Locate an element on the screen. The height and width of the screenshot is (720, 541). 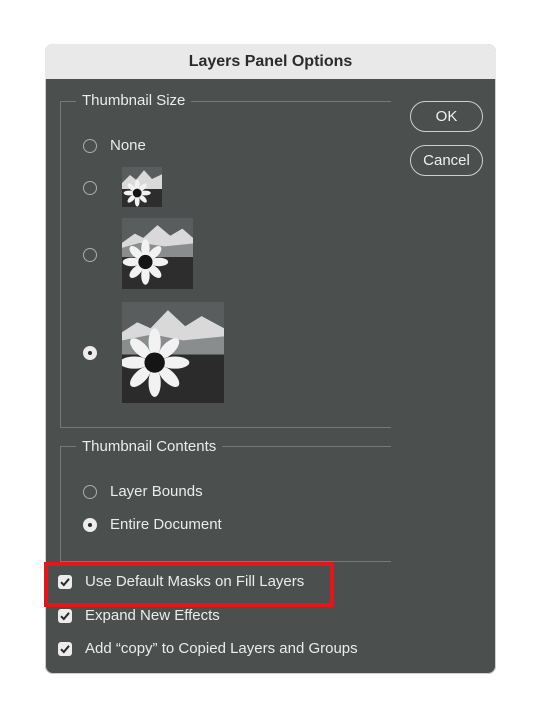
cancel-button: Cancel is located at coordinates (446, 160).